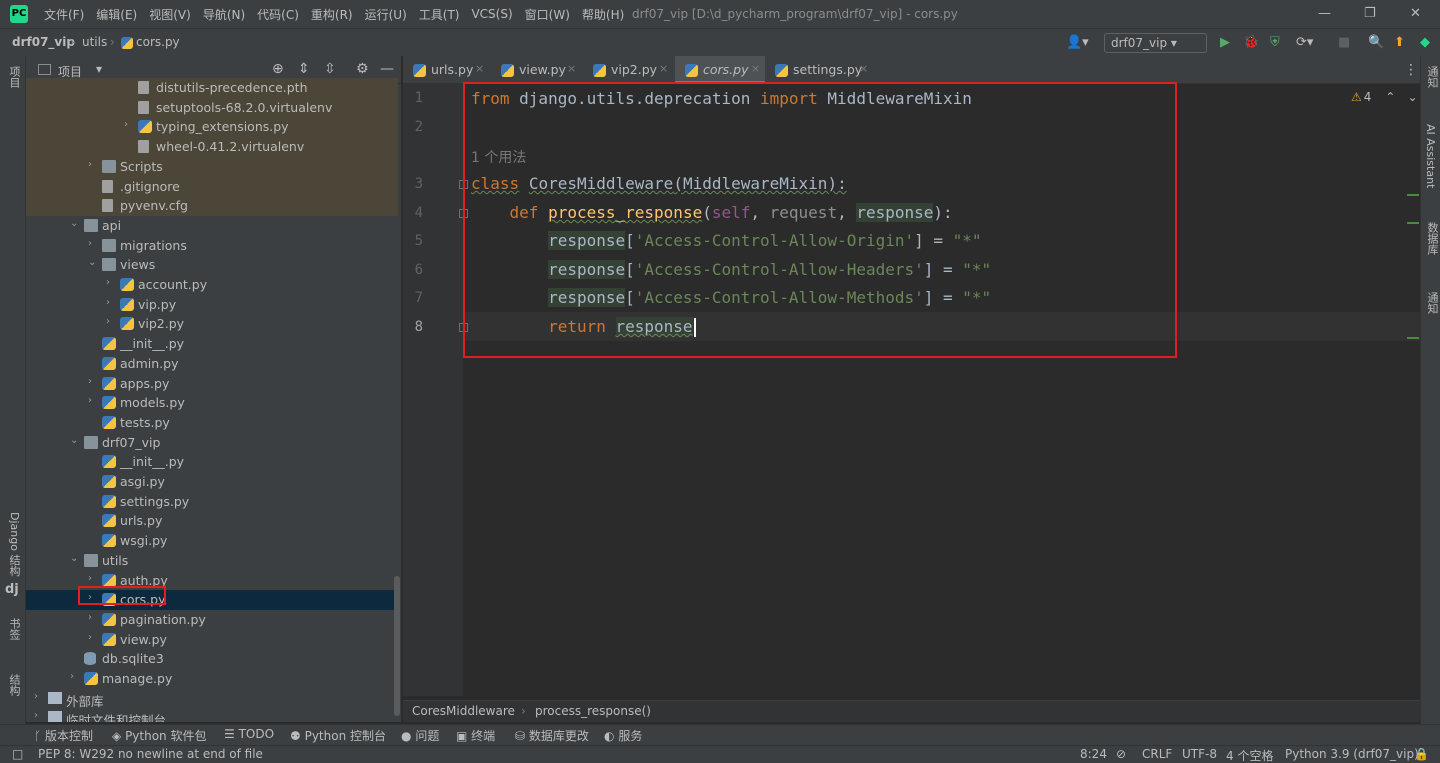 The width and height of the screenshot is (1440, 763). I want to click on notifications-top-button: 通知, so click(1432, 77).